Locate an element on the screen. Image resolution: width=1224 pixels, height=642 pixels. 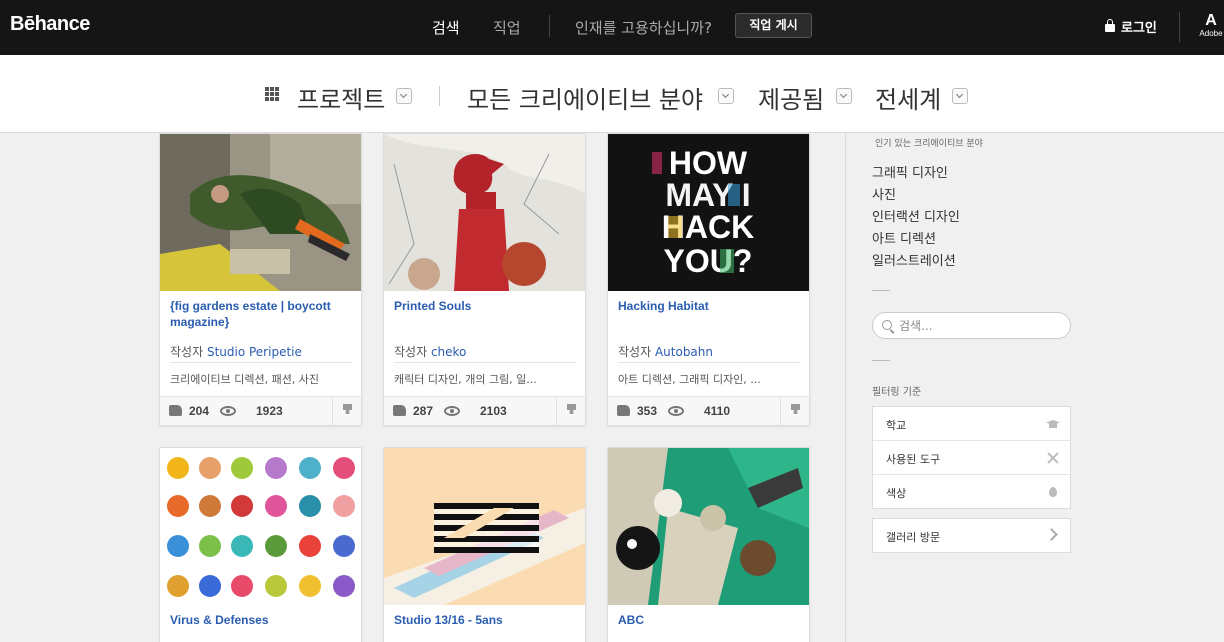
project-card: Studio 13/16 - 5ans is located at coordinates (484, 544).